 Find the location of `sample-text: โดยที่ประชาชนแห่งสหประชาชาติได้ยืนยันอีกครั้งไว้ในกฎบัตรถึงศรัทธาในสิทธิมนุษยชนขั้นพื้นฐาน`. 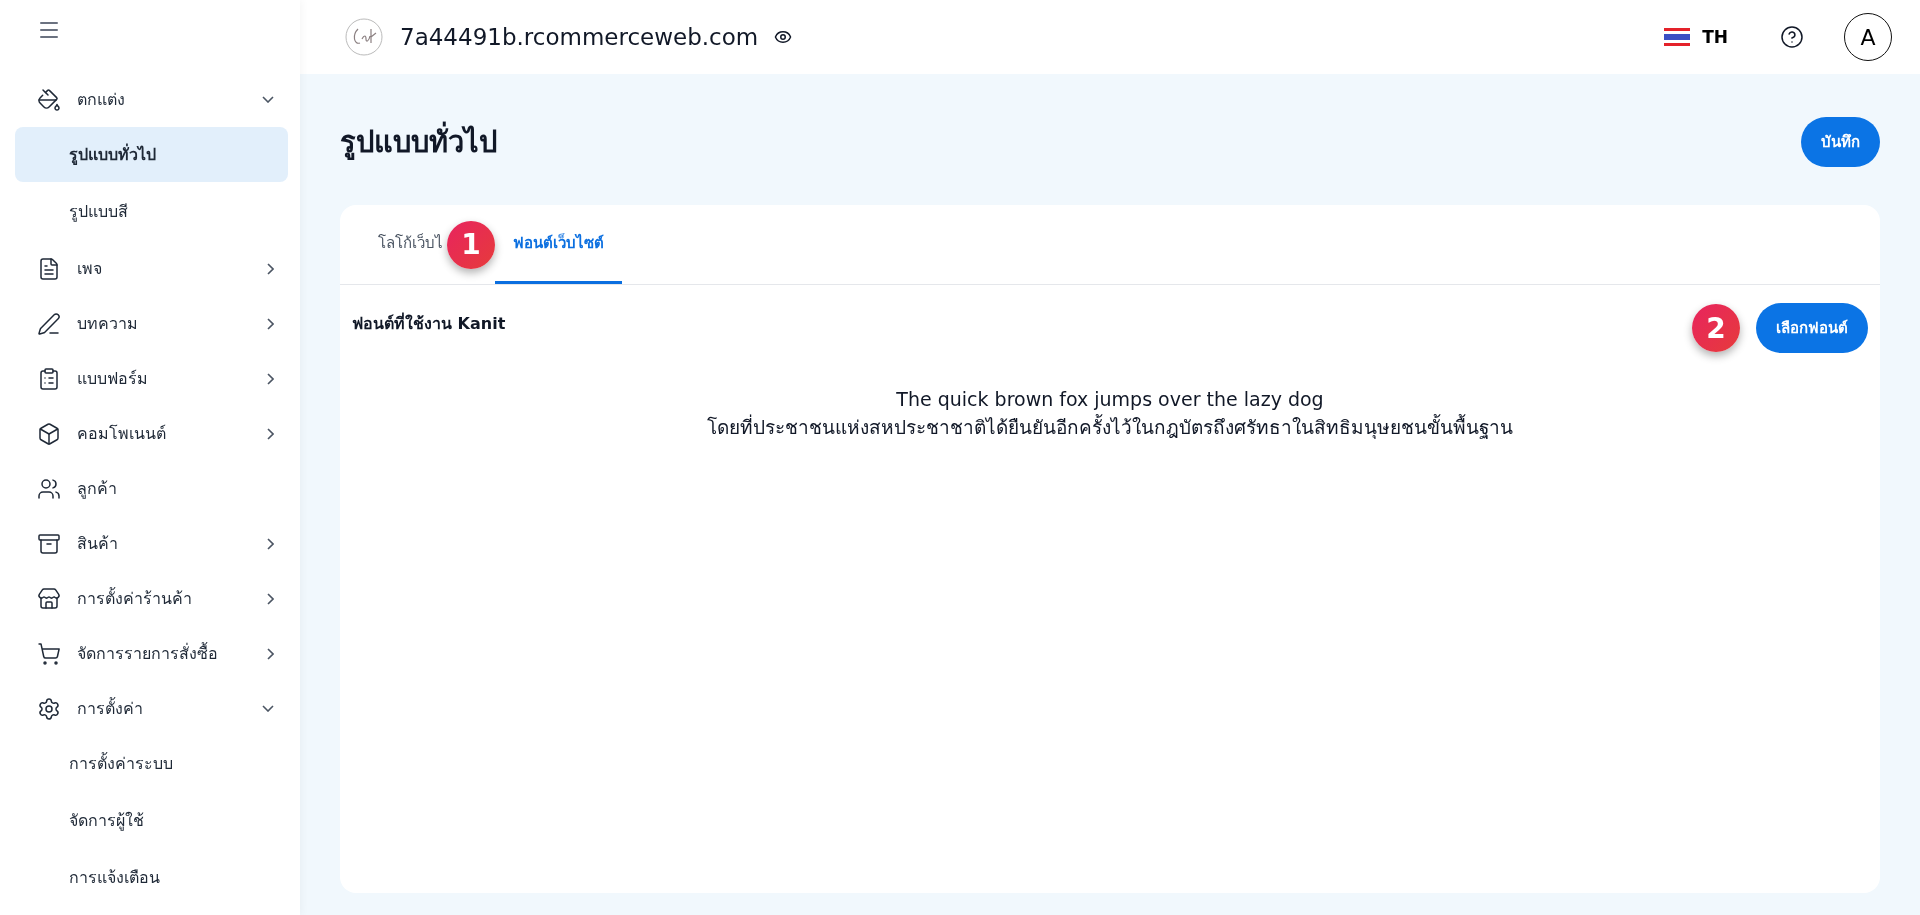

sample-text: โดยที่ประชาชนแห่งสหประชาชาติได้ยืนยันอีกครั้งไว้ในกฎบัตรถึงศรัทธาในสิทธิมนุษยชนขั้นพื้นฐาน is located at coordinates (1110, 427).